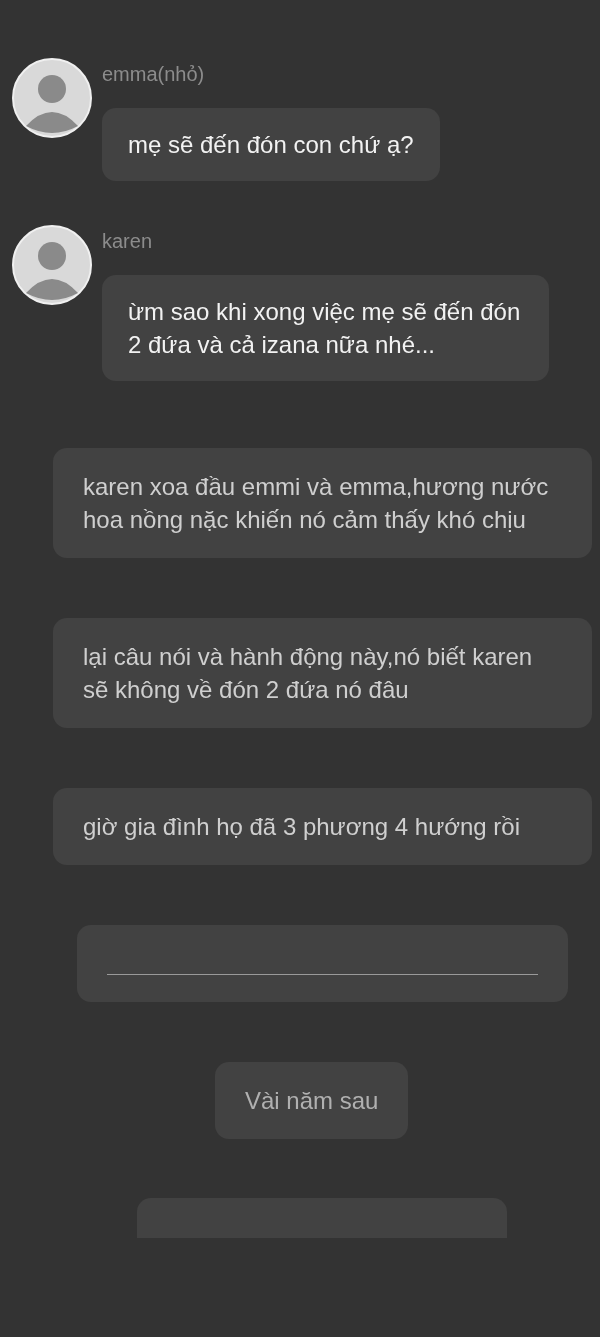 The width and height of the screenshot is (600, 1337). What do you see at coordinates (312, 1100) in the screenshot?
I see `caption-bubble: Vài năm sau` at bounding box center [312, 1100].